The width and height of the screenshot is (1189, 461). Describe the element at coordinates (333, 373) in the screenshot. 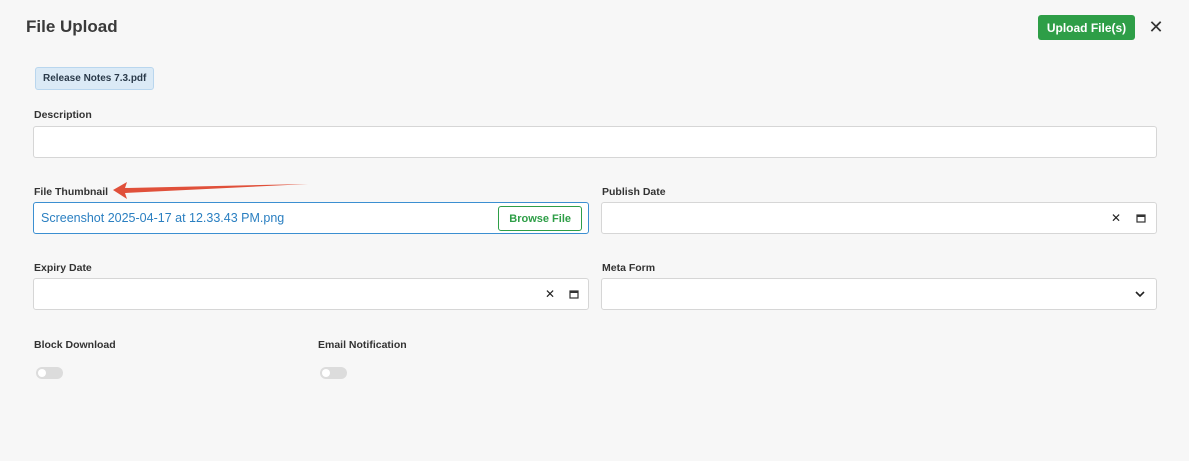

I see `email-notification-toggle` at that location.